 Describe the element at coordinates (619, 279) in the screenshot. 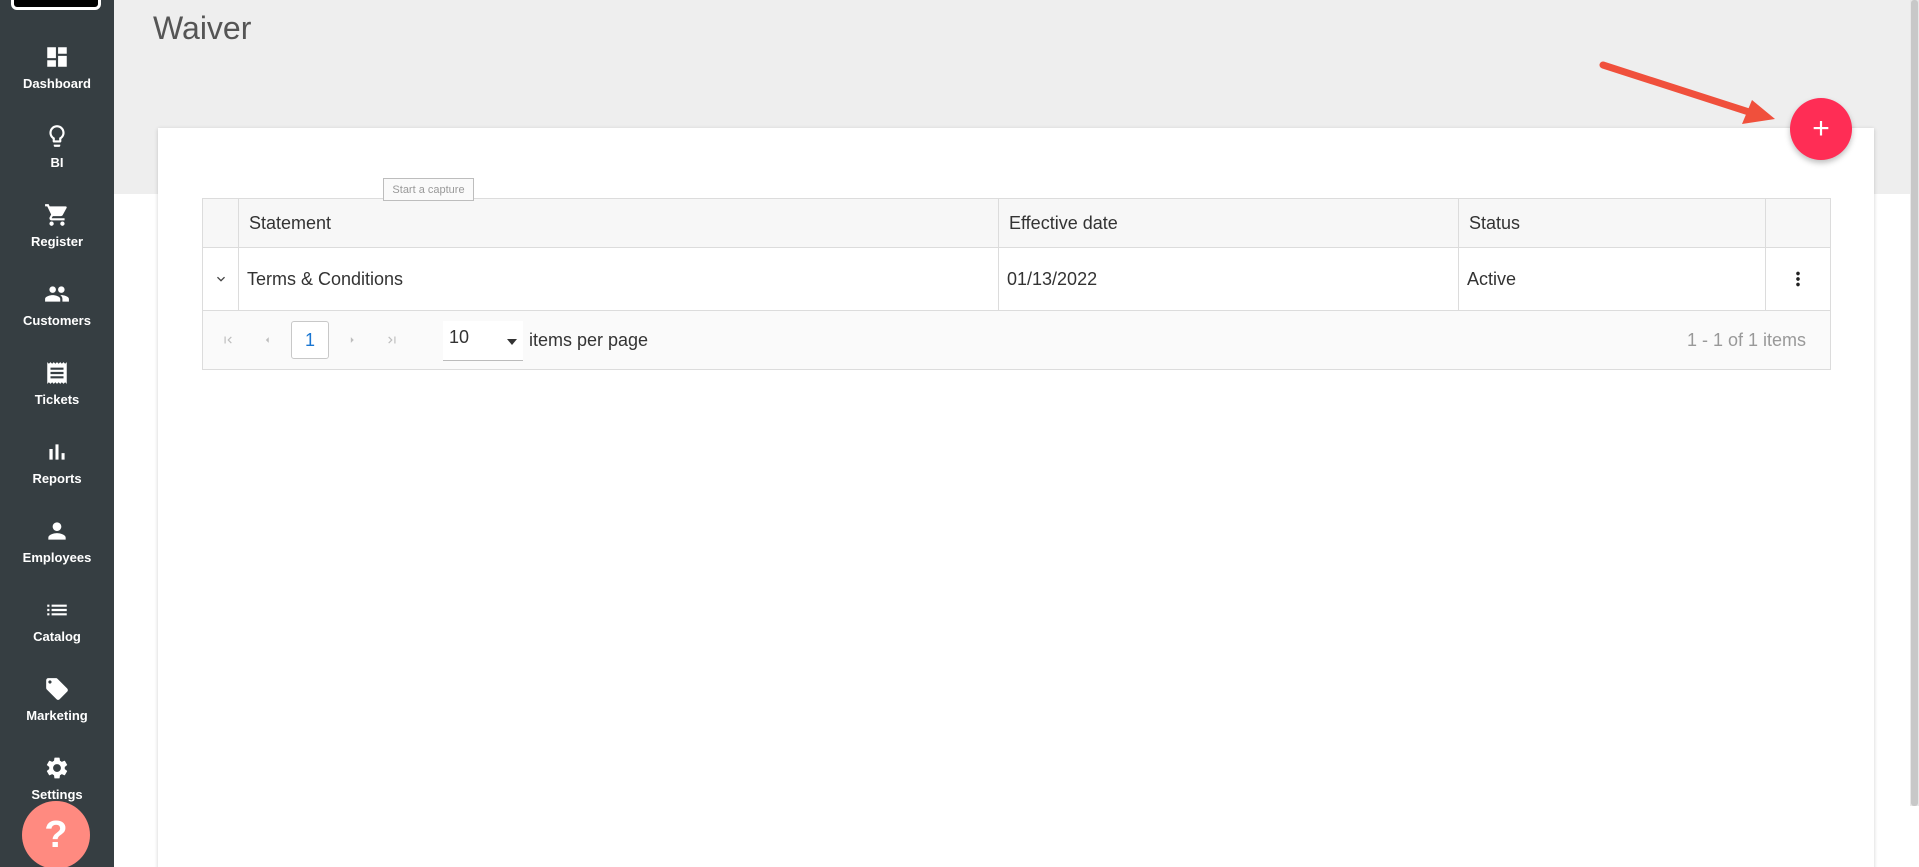

I see `cell-statement: Terms & Conditions` at that location.